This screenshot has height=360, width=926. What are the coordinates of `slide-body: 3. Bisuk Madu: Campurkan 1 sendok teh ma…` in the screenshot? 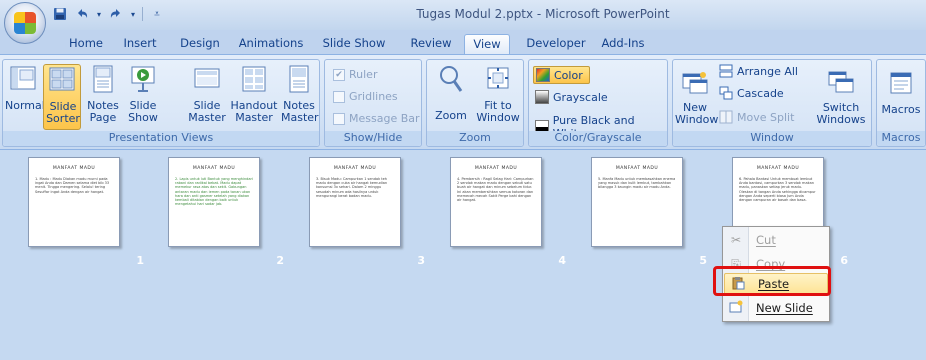 It's located at (352, 187).